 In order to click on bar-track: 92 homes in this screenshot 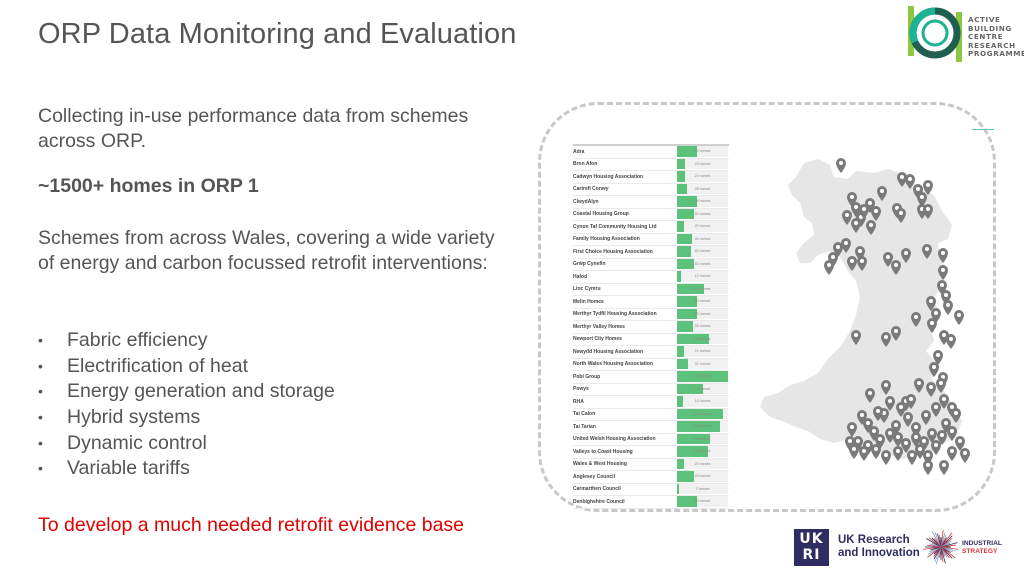, I will do `click(702, 451)`.